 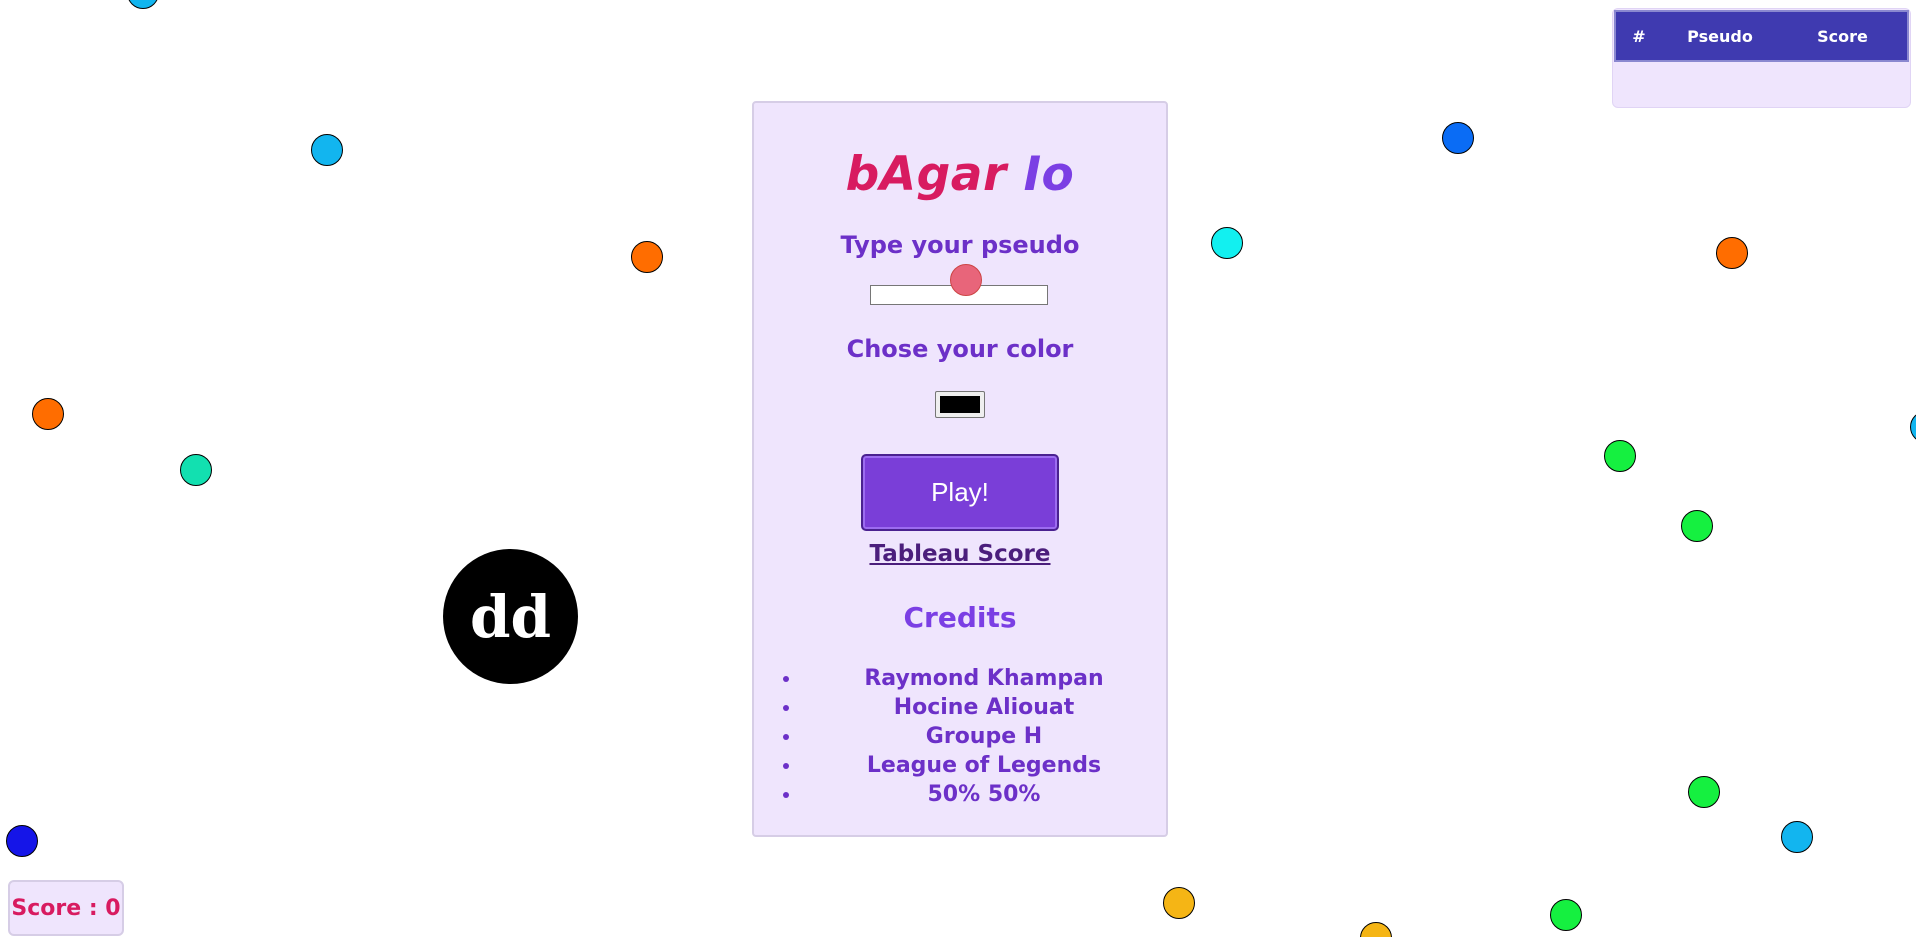 What do you see at coordinates (959, 554) in the screenshot?
I see `score-table-link: Tableau Score` at bounding box center [959, 554].